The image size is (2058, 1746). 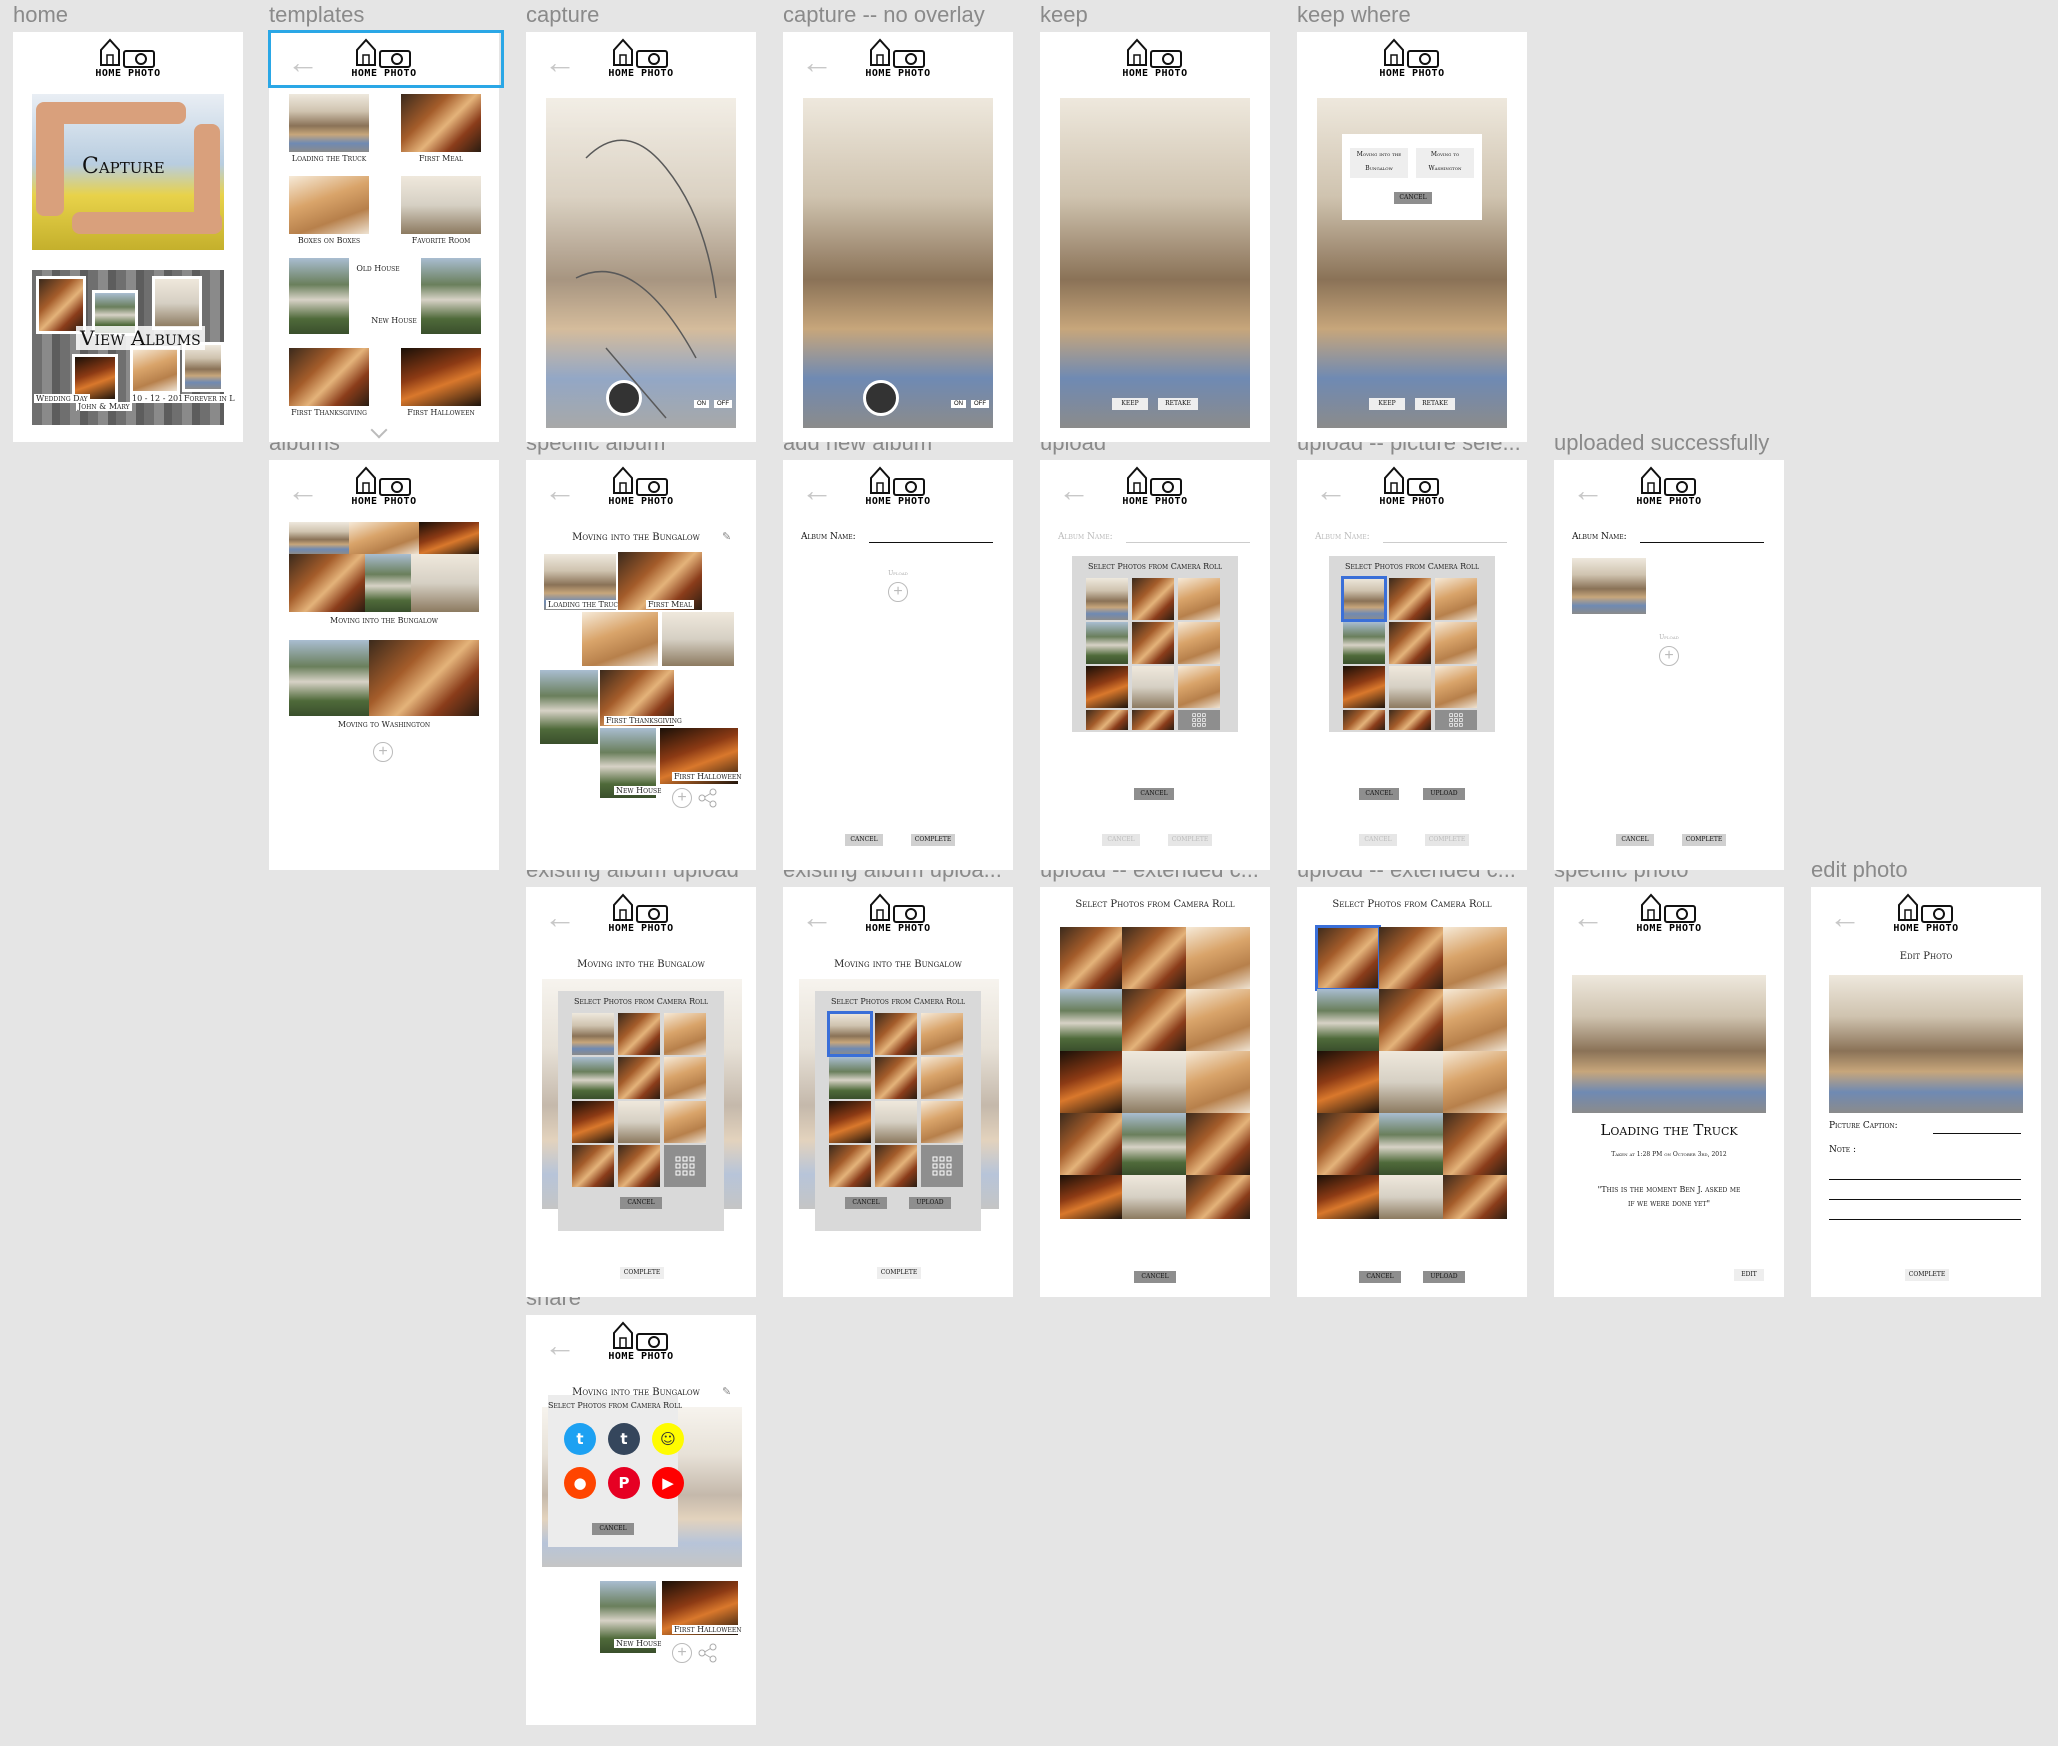 What do you see at coordinates (580, 1483) in the screenshot?
I see `reddit-icon: ●` at bounding box center [580, 1483].